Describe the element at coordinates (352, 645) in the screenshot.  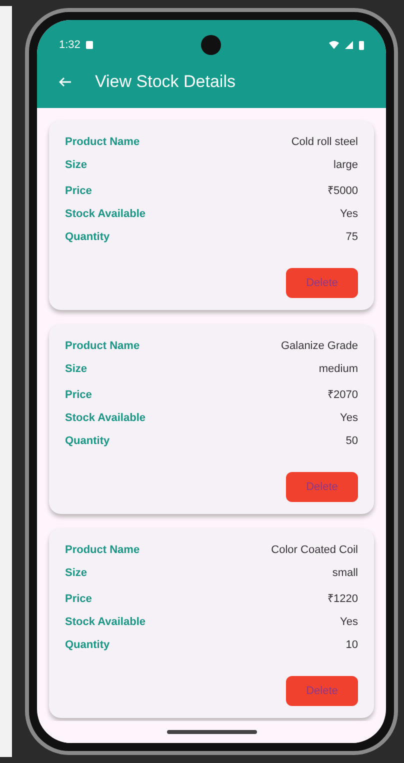
I see `field-value: 10` at that location.